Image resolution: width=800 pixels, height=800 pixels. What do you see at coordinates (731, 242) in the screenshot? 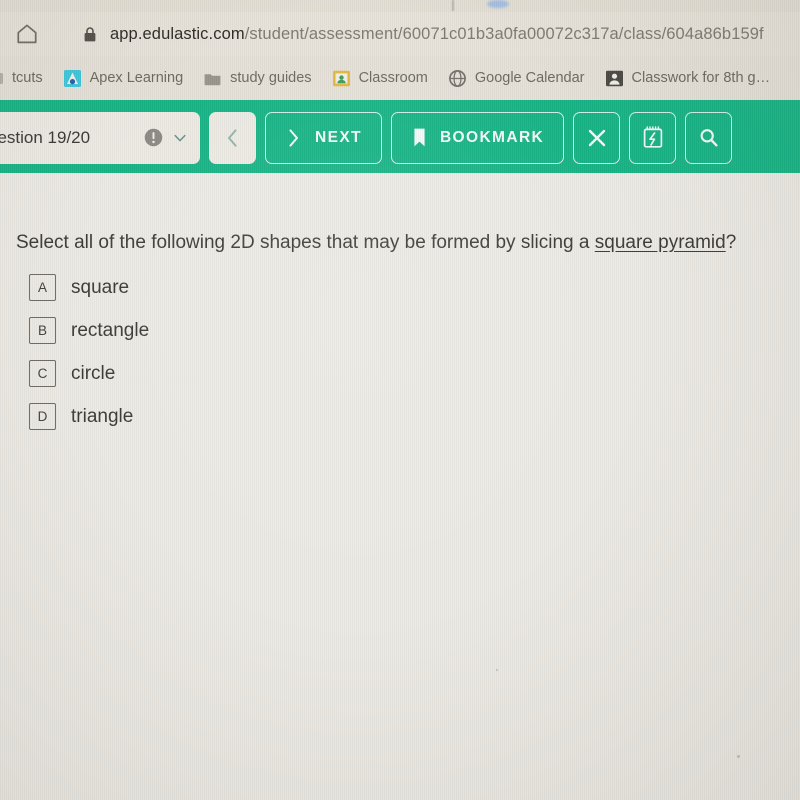
I see `question-stem-after: ?` at bounding box center [731, 242].